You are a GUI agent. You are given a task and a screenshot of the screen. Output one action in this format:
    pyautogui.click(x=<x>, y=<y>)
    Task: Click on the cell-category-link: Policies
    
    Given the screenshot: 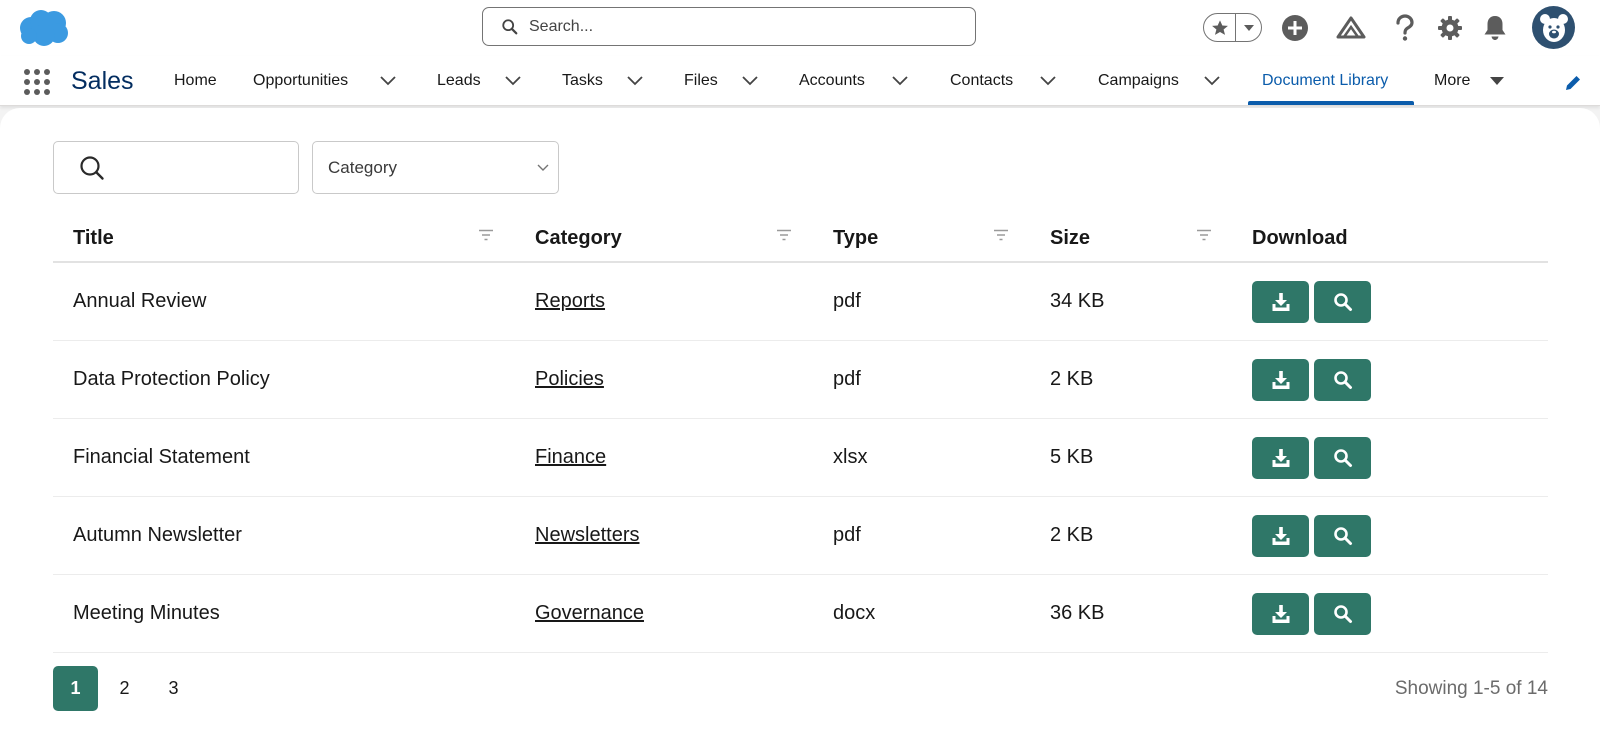 What is the action you would take?
    pyautogui.click(x=569, y=379)
    